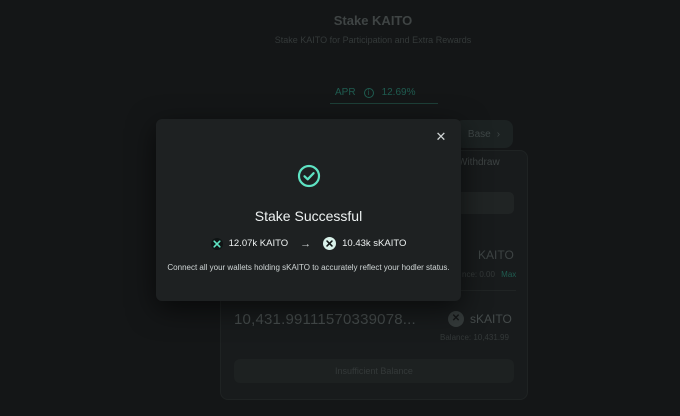  Describe the element at coordinates (345, 92) in the screenshot. I see `apr-label: APR` at that location.